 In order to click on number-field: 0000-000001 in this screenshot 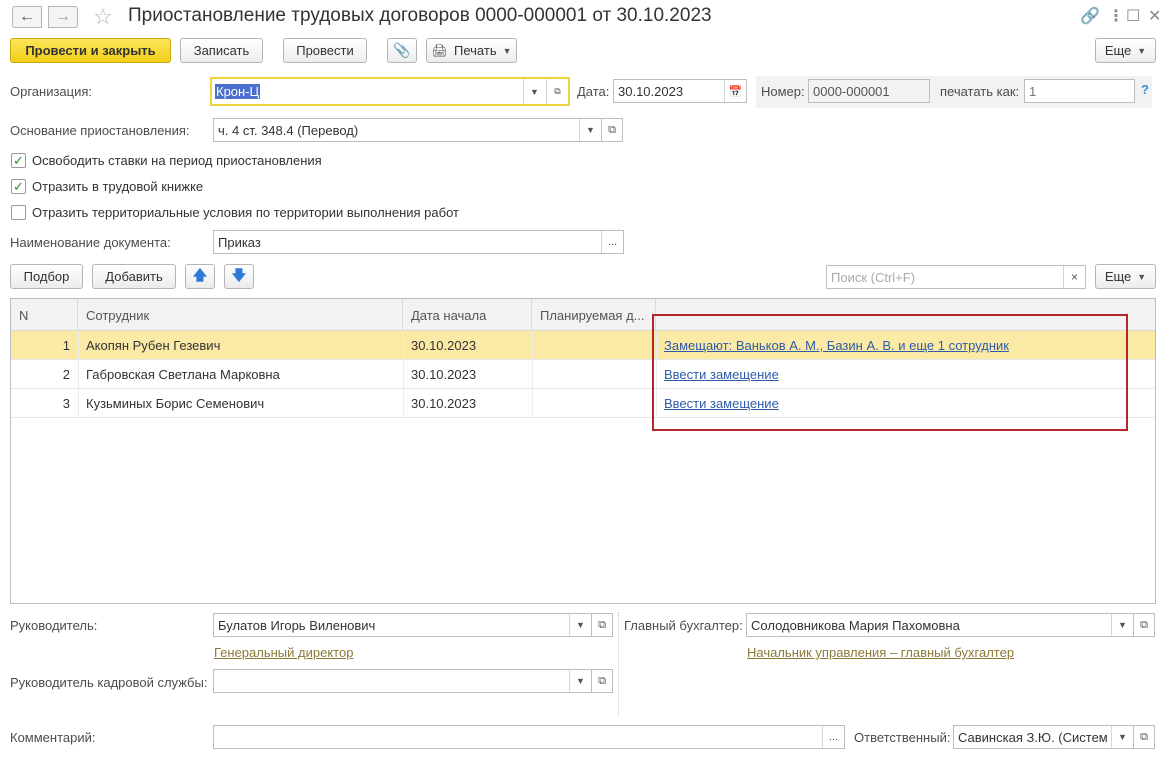, I will do `click(869, 91)`.